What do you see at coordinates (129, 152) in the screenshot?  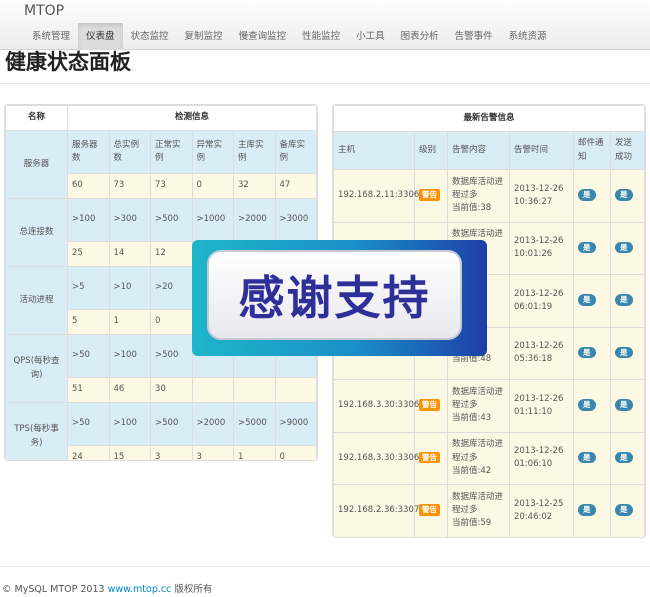 I see `health-threshold-label: 总实例数` at bounding box center [129, 152].